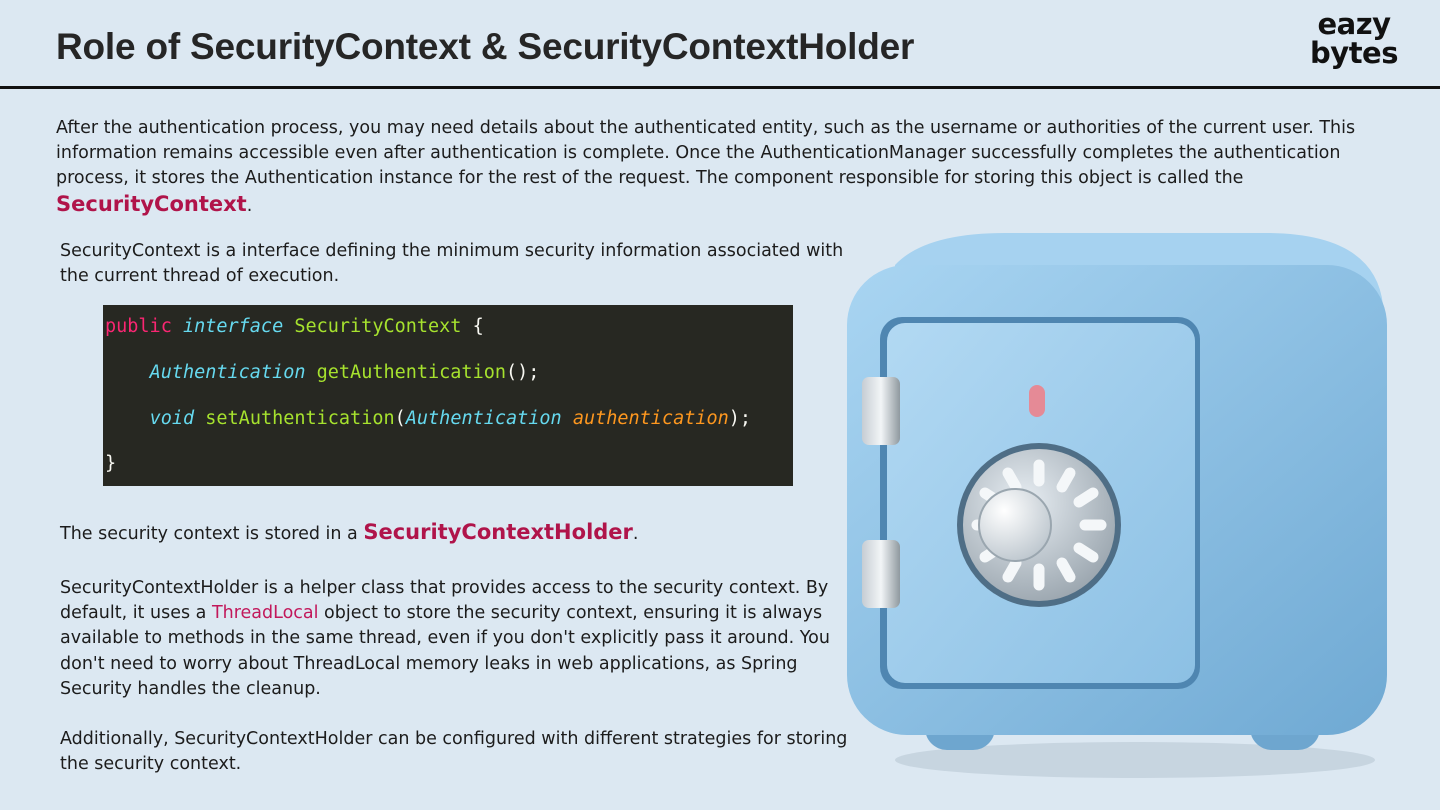  What do you see at coordinates (498, 532) in the screenshot?
I see `holder-highlight: SecurityContextHolder` at bounding box center [498, 532].